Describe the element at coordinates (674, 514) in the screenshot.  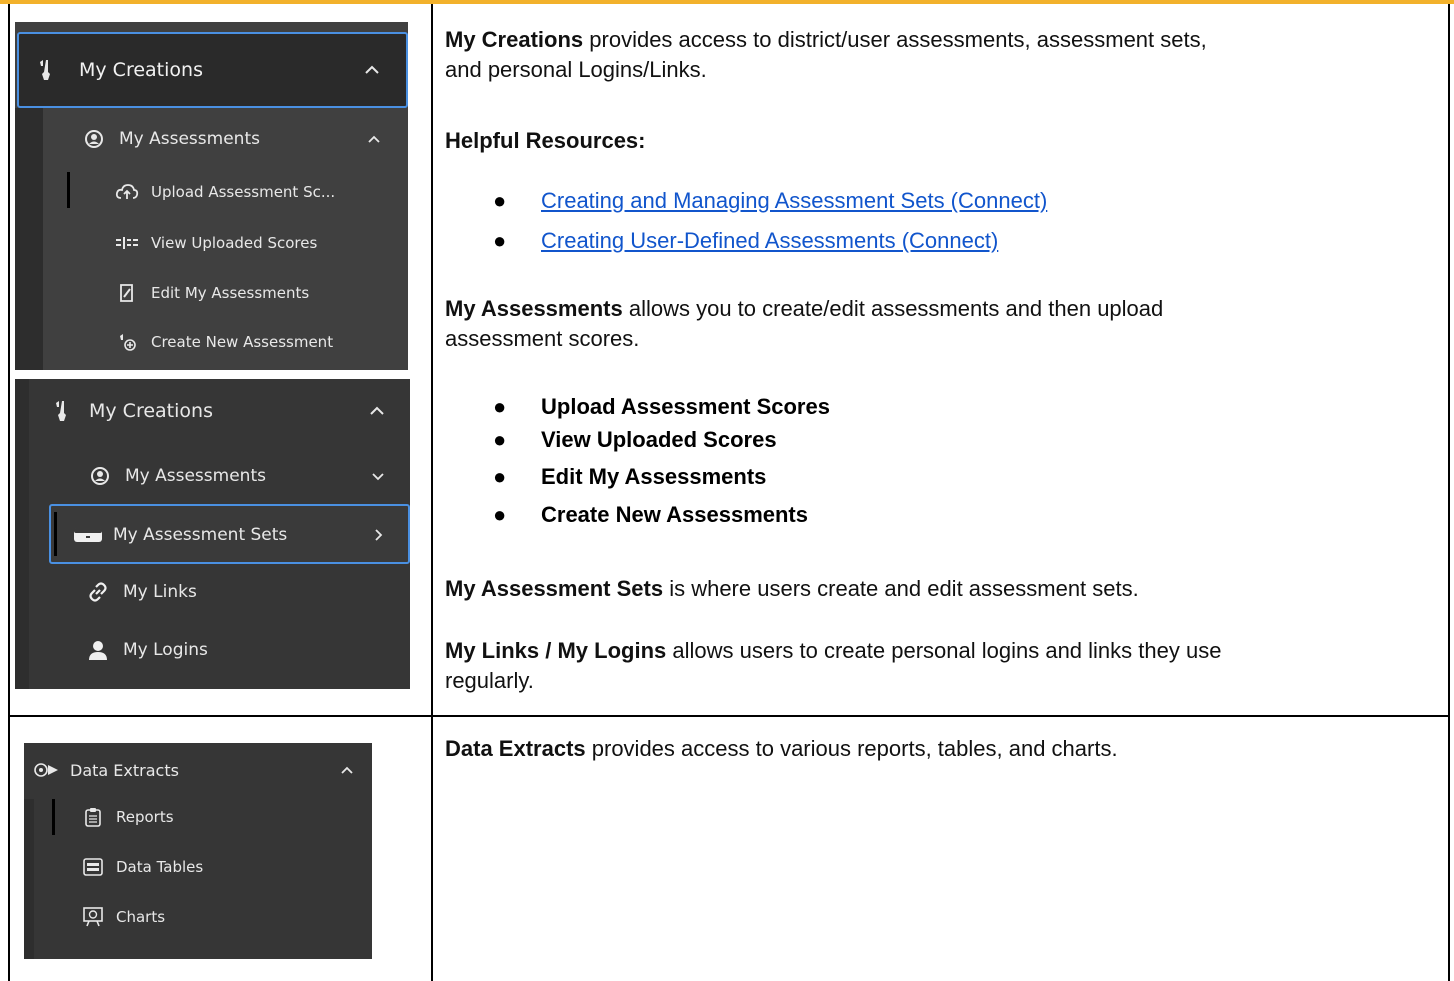
I see `bullet-create-new-assessments: Create New Assessments` at that location.